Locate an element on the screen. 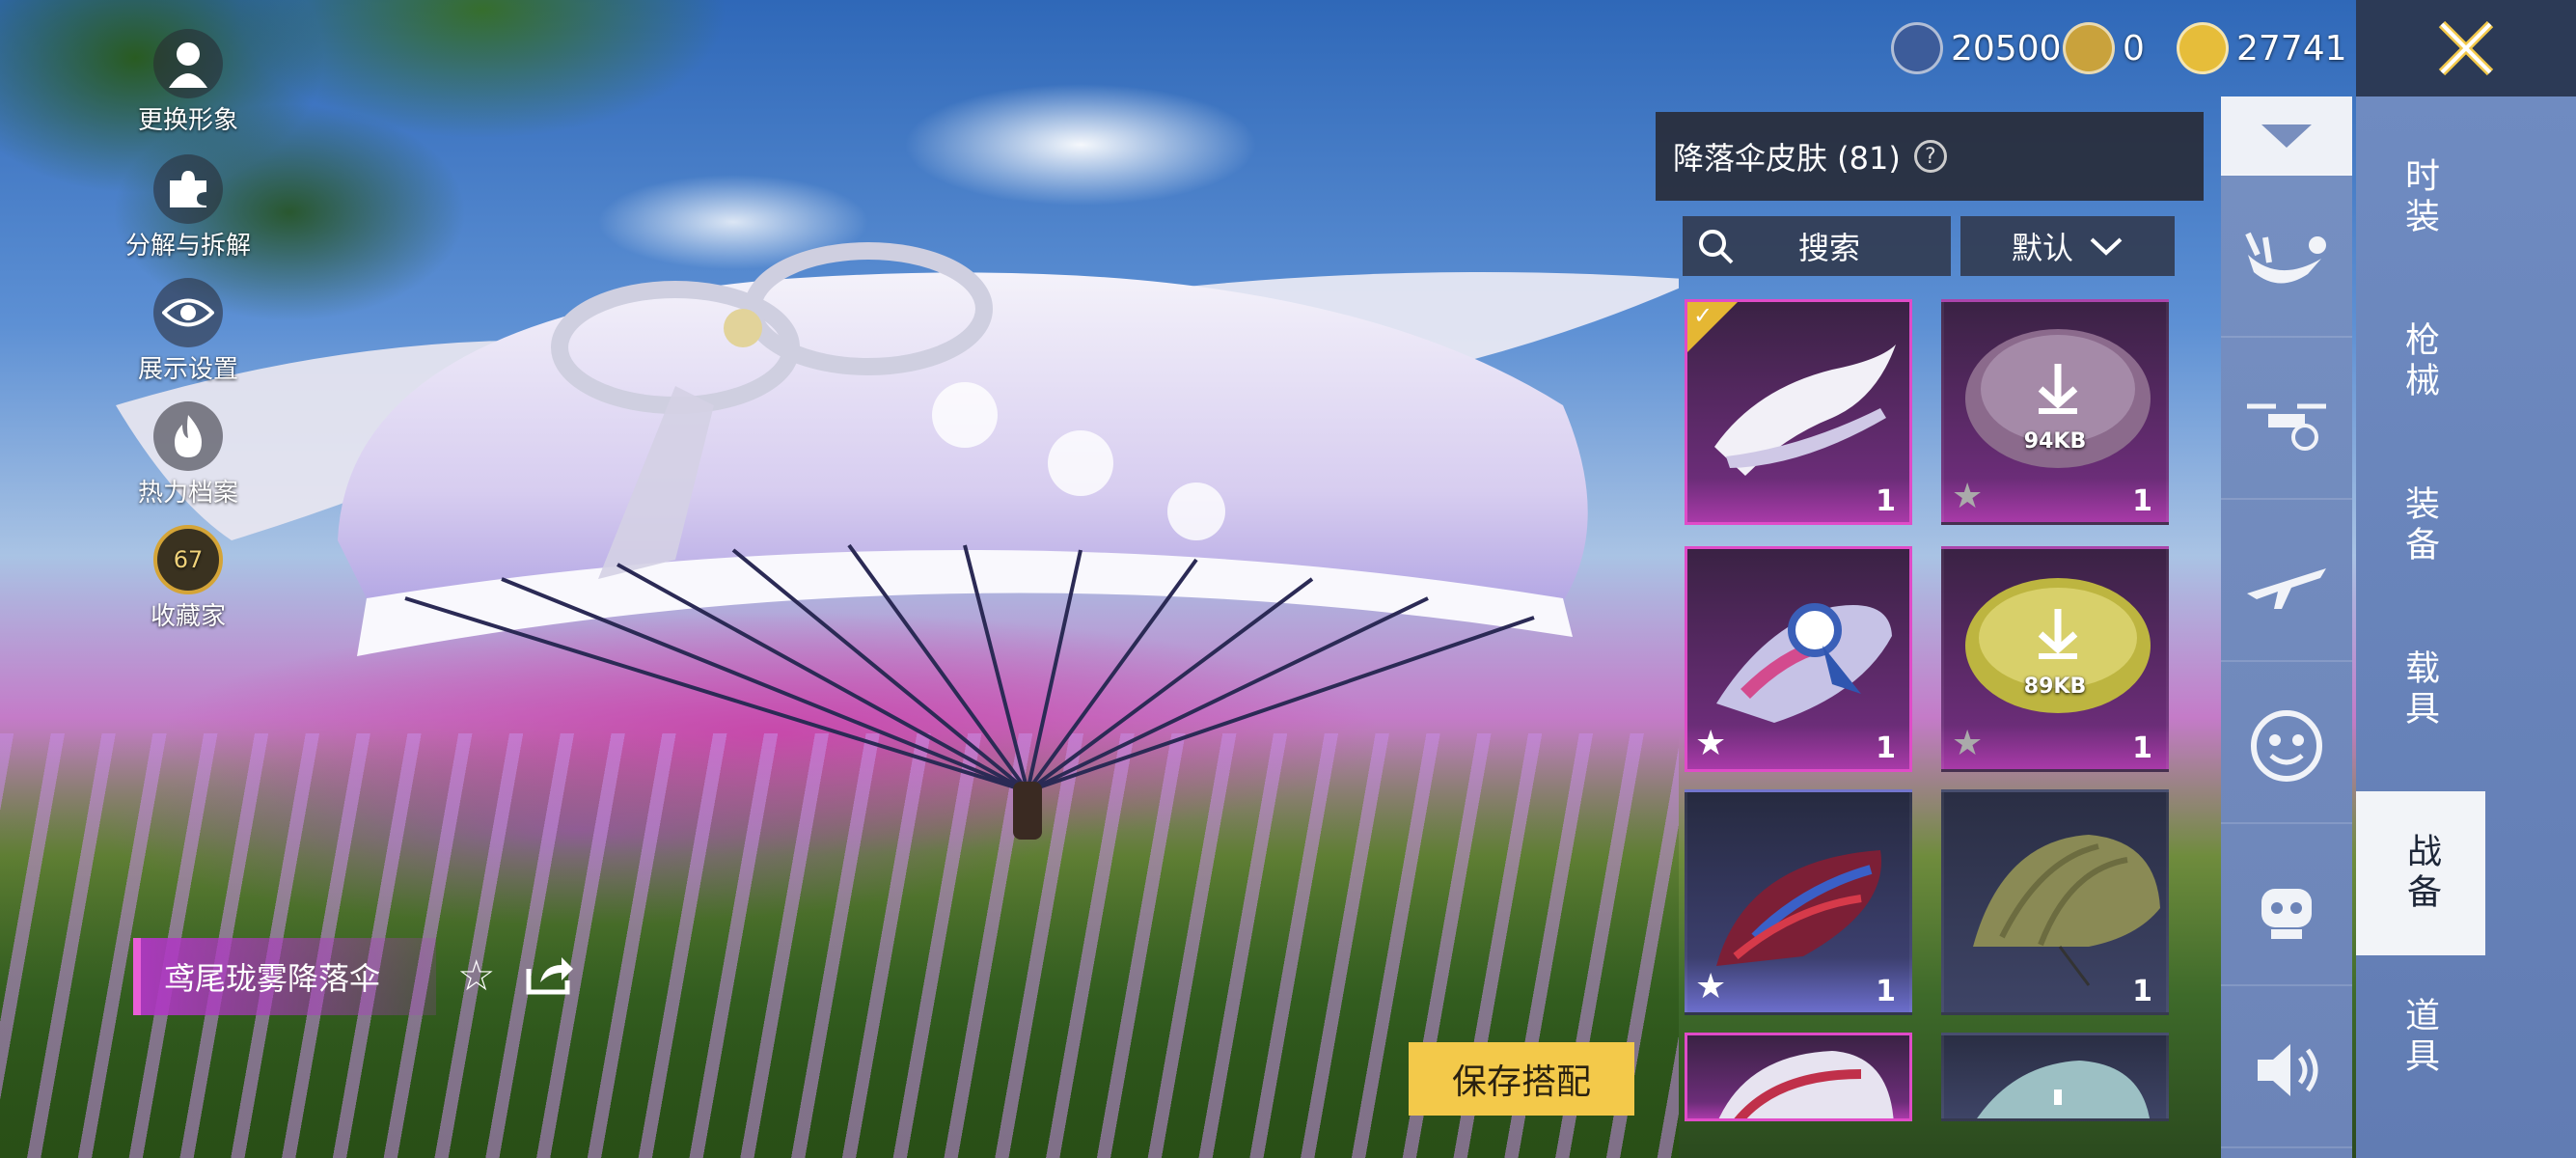 The image size is (2576, 1158). category-weapons-label: 枪械 is located at coordinates (2419, 361).